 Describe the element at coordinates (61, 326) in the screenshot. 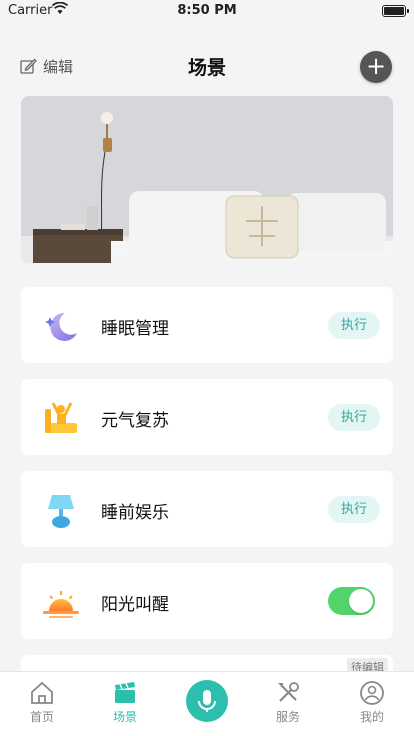

I see `moon-star-icon` at that location.